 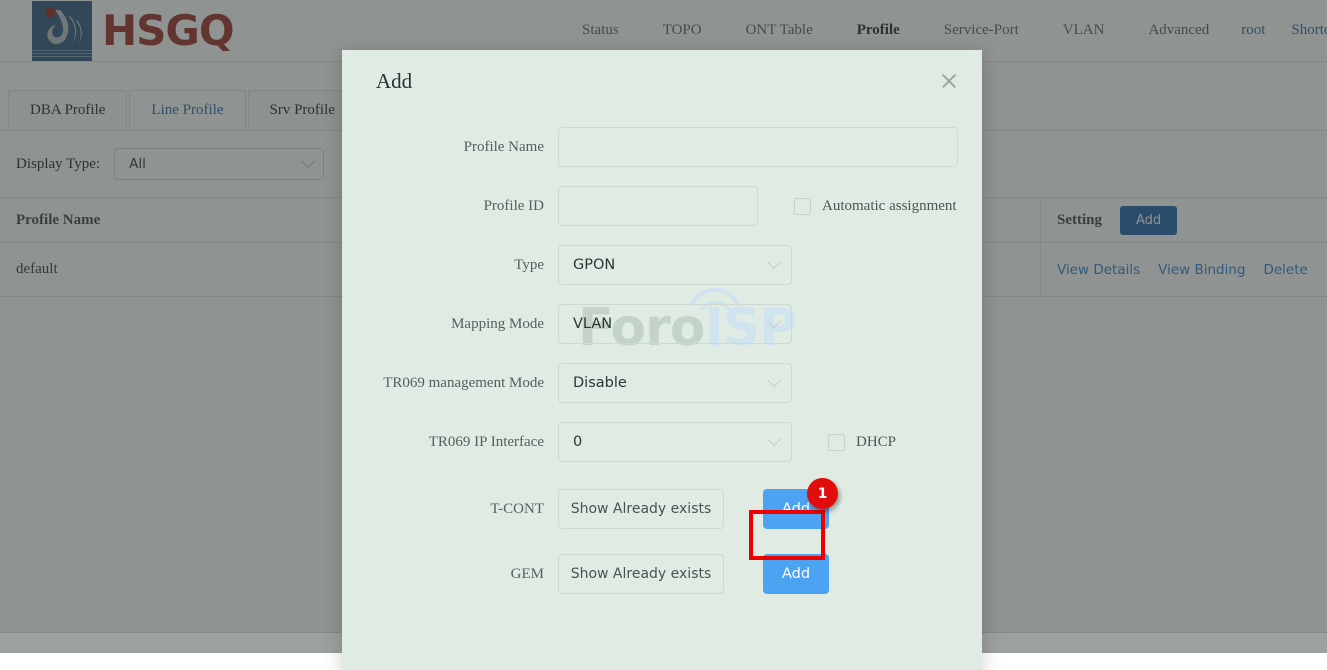 What do you see at coordinates (675, 324) in the screenshot?
I see `mapping-mode-select: VLAN` at bounding box center [675, 324].